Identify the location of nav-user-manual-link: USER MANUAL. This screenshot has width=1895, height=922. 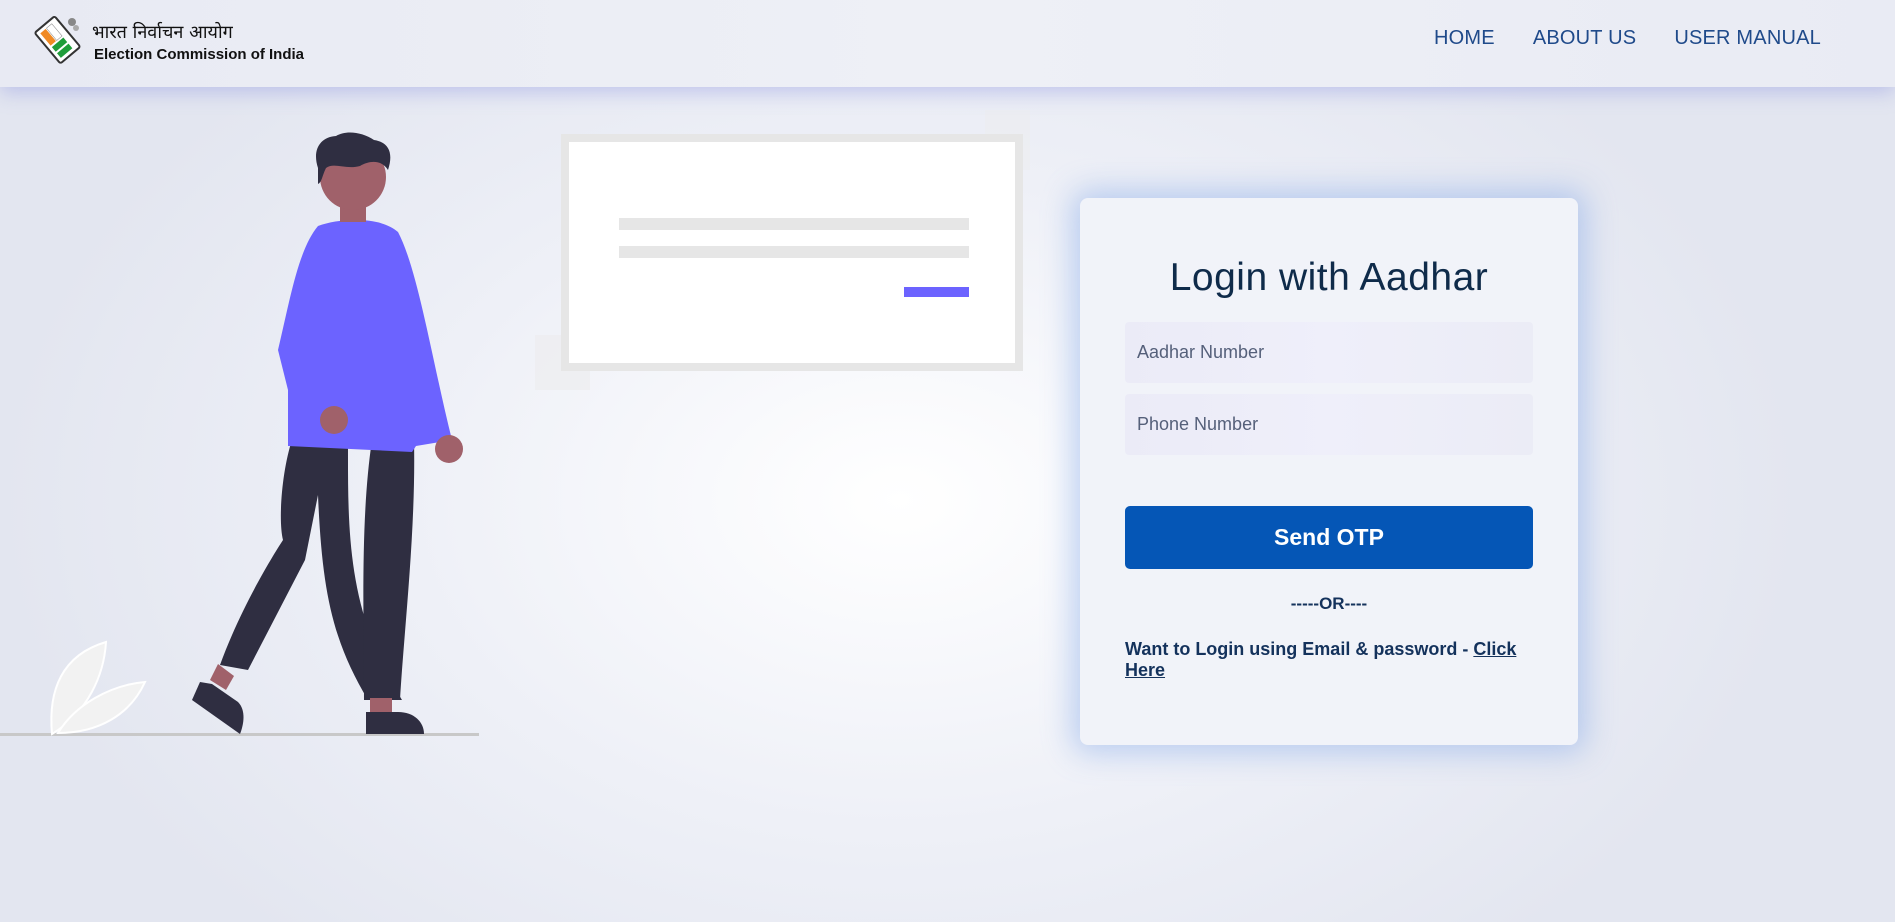
(1747, 38).